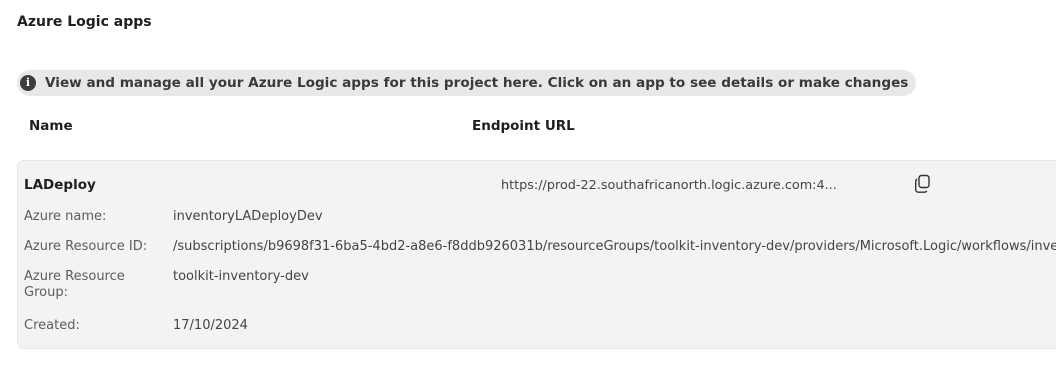 The width and height of the screenshot is (1056, 367). What do you see at coordinates (241, 276) in the screenshot?
I see `resource-group-value: toolkit-inventory-dev` at bounding box center [241, 276].